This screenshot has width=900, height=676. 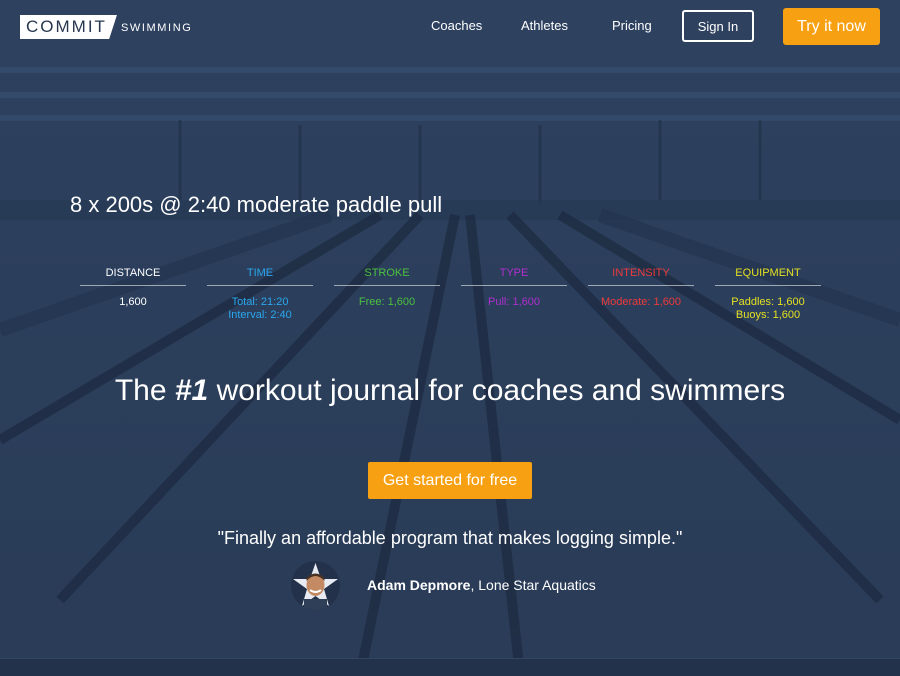 I want to click on try-it-now-button: Try it now, so click(x=831, y=26).